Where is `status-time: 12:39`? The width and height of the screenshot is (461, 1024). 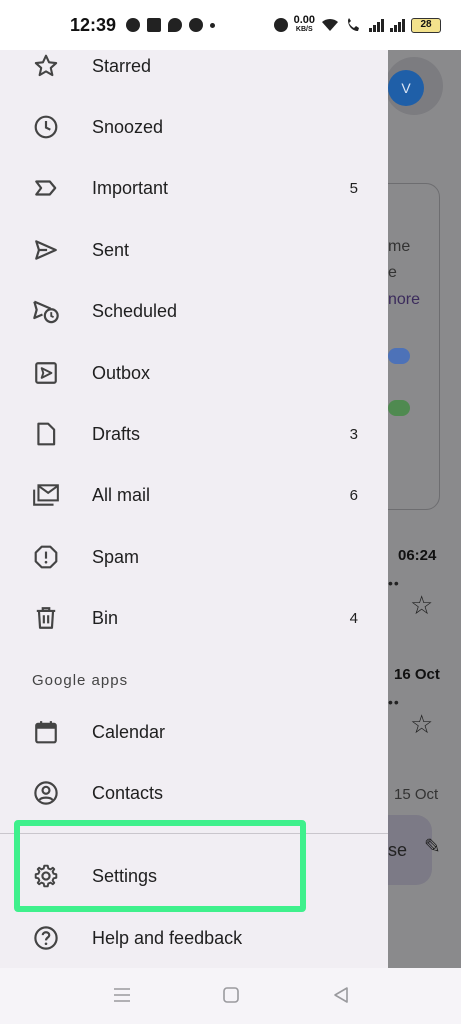
status-time: 12:39 is located at coordinates (93, 24).